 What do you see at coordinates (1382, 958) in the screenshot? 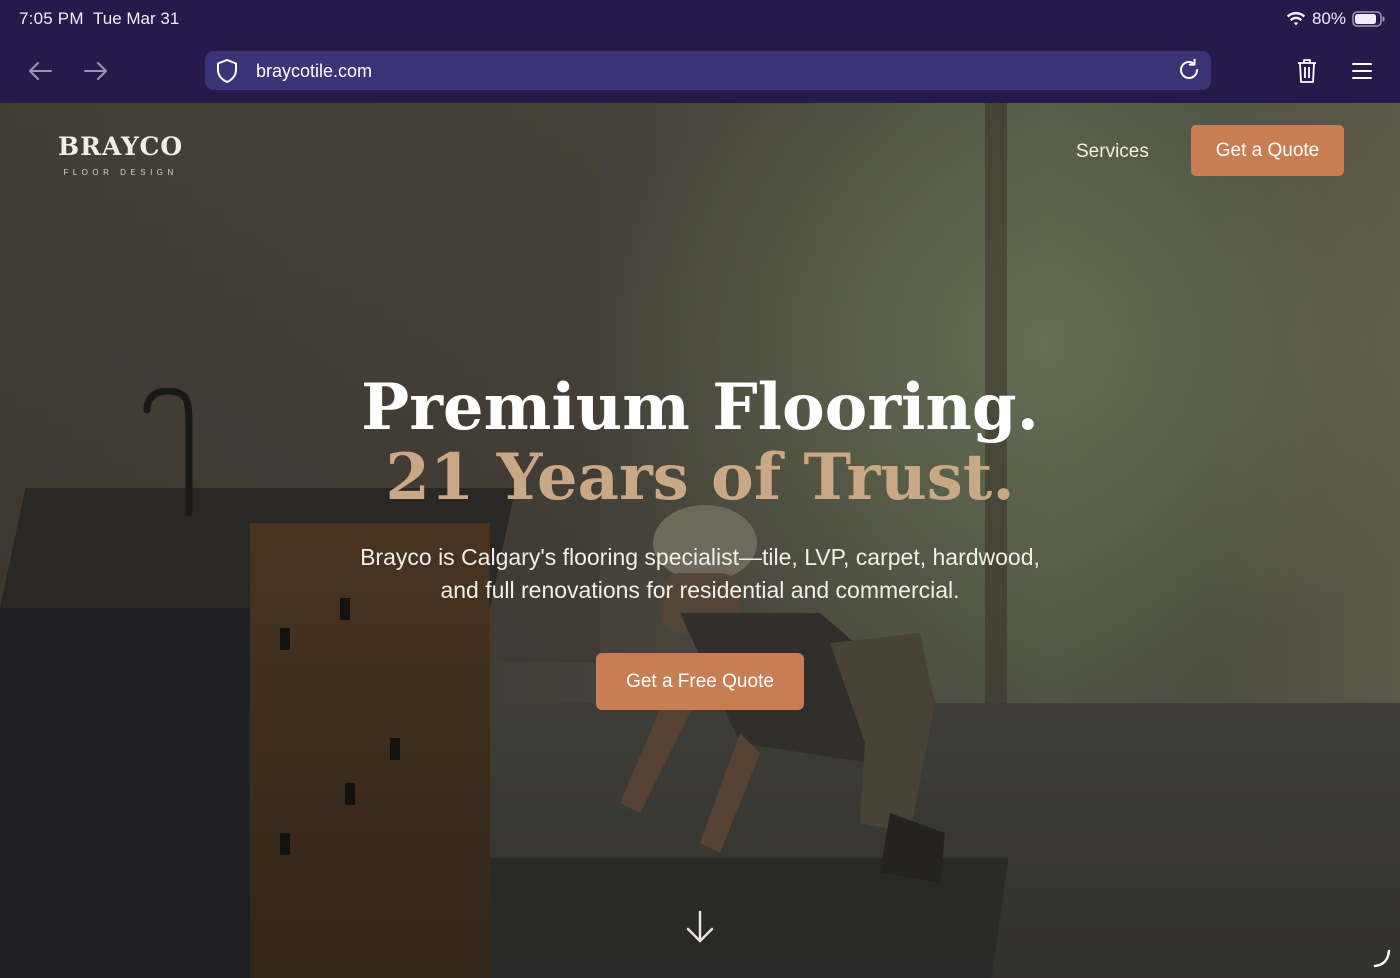
I see `resize-handle-icon` at bounding box center [1382, 958].